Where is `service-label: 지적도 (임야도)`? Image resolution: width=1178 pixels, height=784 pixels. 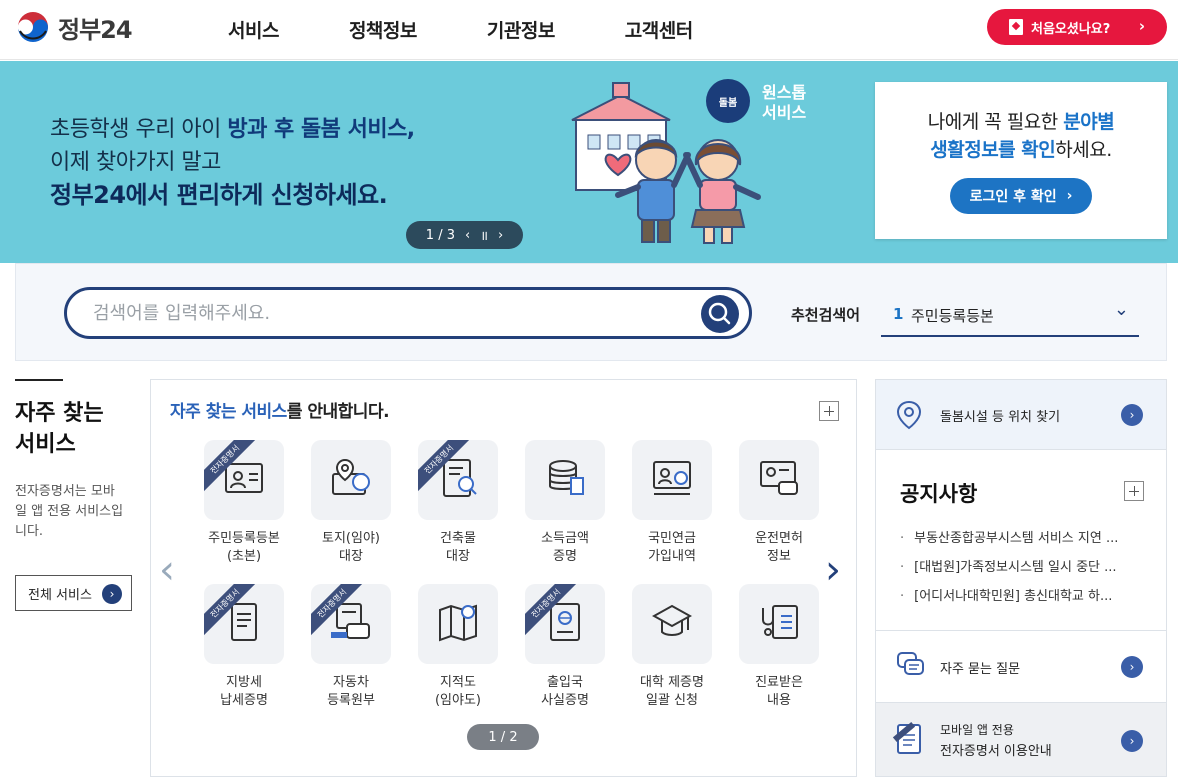 service-label: 지적도 (임야도) is located at coordinates (458, 692).